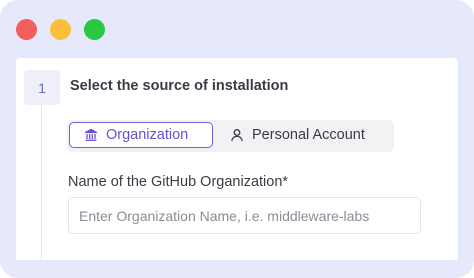  I want to click on organization-name-input, so click(244, 215).